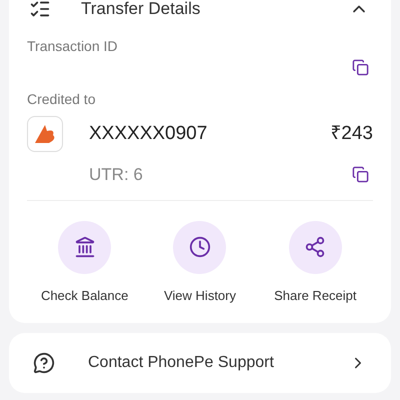 The width and height of the screenshot is (400, 400). I want to click on share-icon, so click(315, 247).